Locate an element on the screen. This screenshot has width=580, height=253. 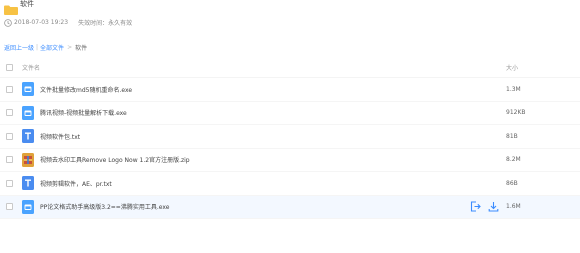
file-row: 视频去水印工具Remove Logo Now 1.2官方注册版.zip 8.2M is located at coordinates (290, 160).